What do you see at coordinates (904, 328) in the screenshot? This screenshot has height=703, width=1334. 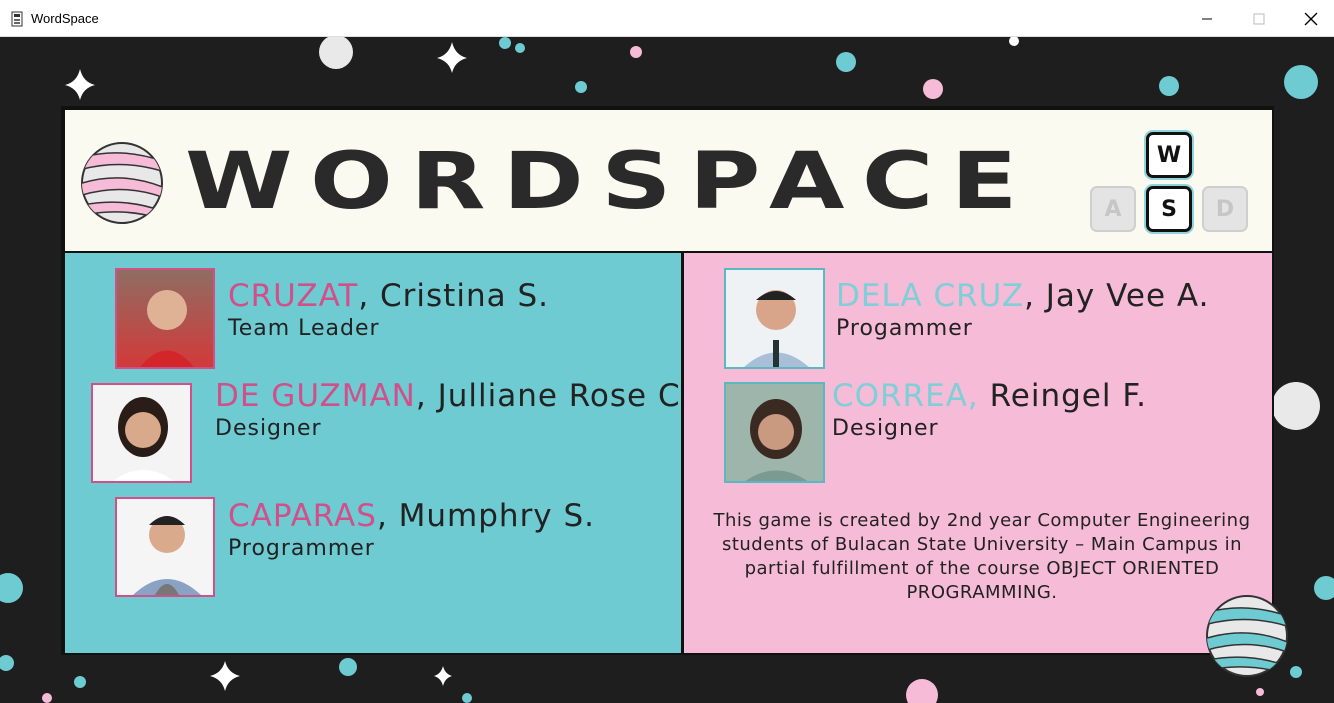 I see `member-role: Progammer` at bounding box center [904, 328].